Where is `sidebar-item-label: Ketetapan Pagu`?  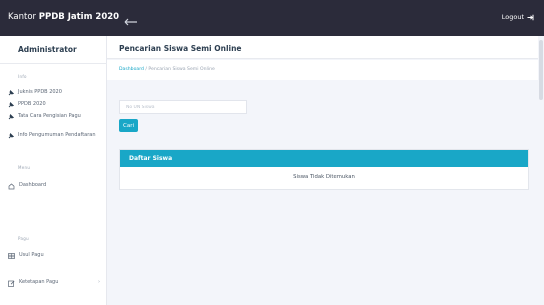 sidebar-item-label: Ketetapan Pagu is located at coordinates (39, 282).